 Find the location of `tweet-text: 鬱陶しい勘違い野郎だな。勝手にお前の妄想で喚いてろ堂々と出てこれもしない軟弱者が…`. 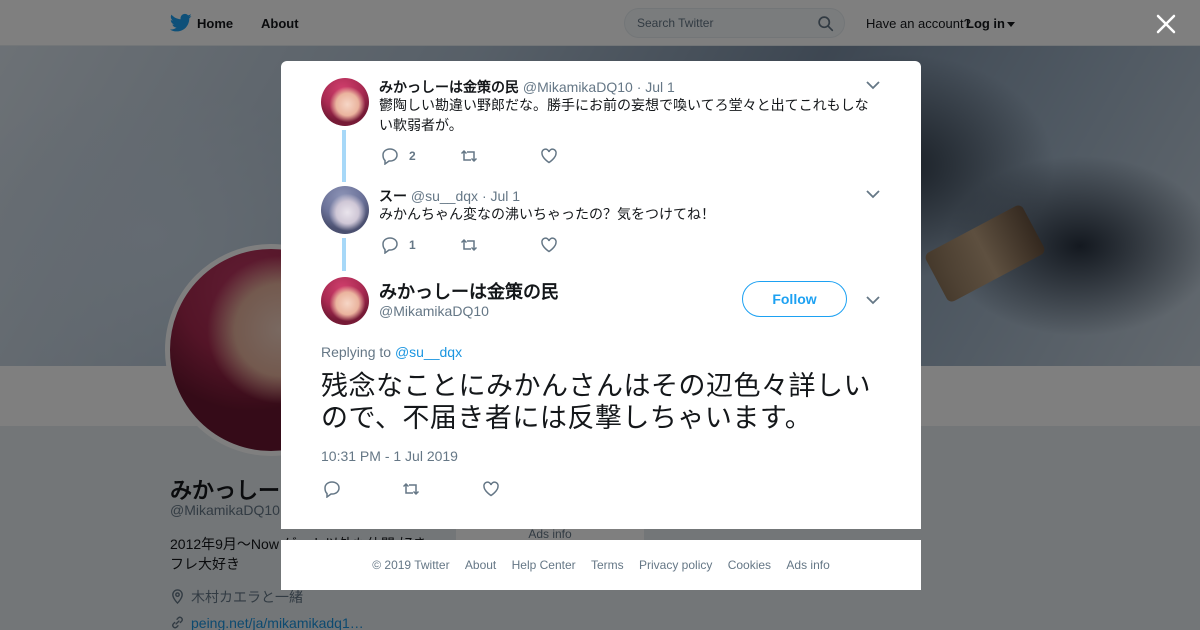

tweet-text: 鬱陶しい勘違い野郎だな。勝手にお前の妄想で喚いてろ堂々と出てこれもしない軟弱者が… is located at coordinates (624, 115).